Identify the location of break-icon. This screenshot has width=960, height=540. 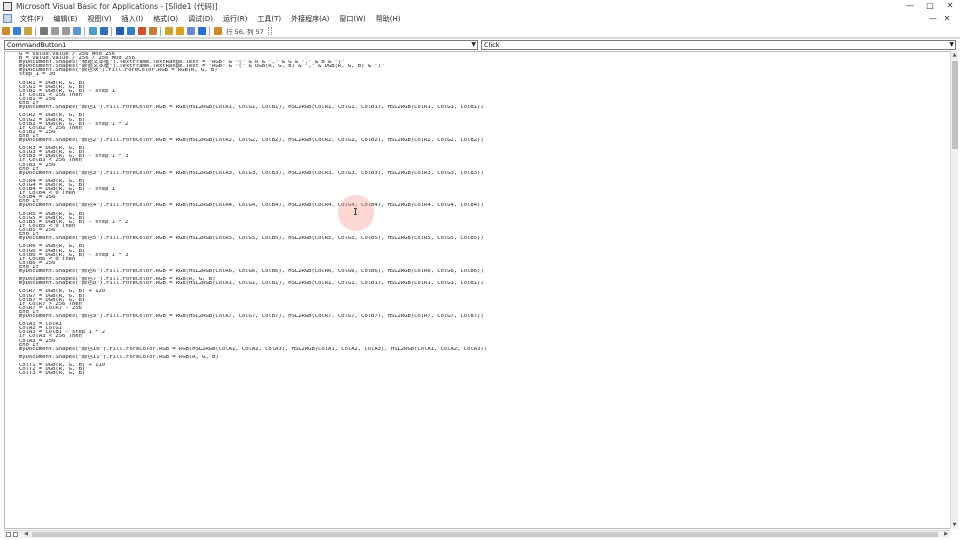
(130, 31).